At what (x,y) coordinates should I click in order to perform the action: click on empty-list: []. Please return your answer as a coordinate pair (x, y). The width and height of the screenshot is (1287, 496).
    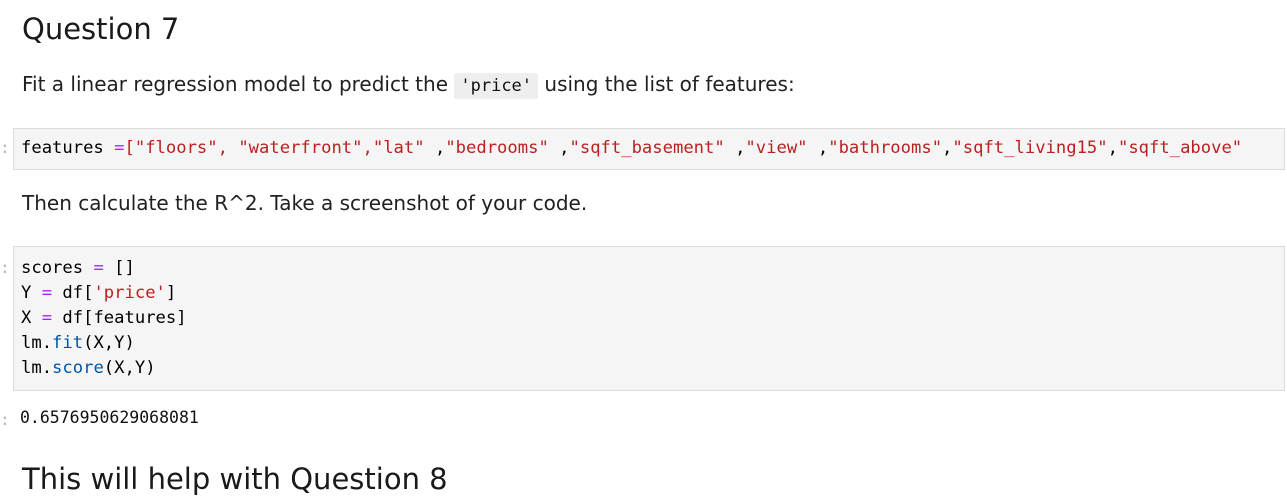
    Looking at the image, I should click on (124, 268).